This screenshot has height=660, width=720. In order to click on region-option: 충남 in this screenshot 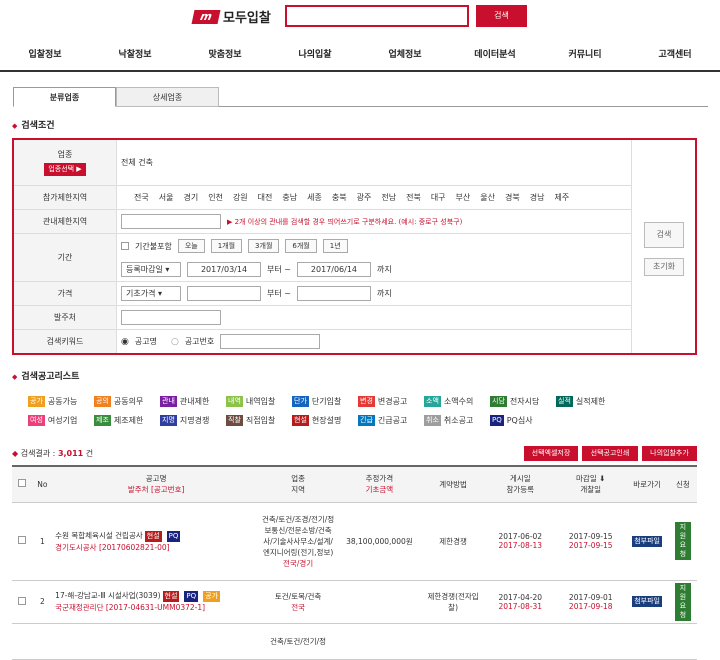, I will do `click(289, 197)`.